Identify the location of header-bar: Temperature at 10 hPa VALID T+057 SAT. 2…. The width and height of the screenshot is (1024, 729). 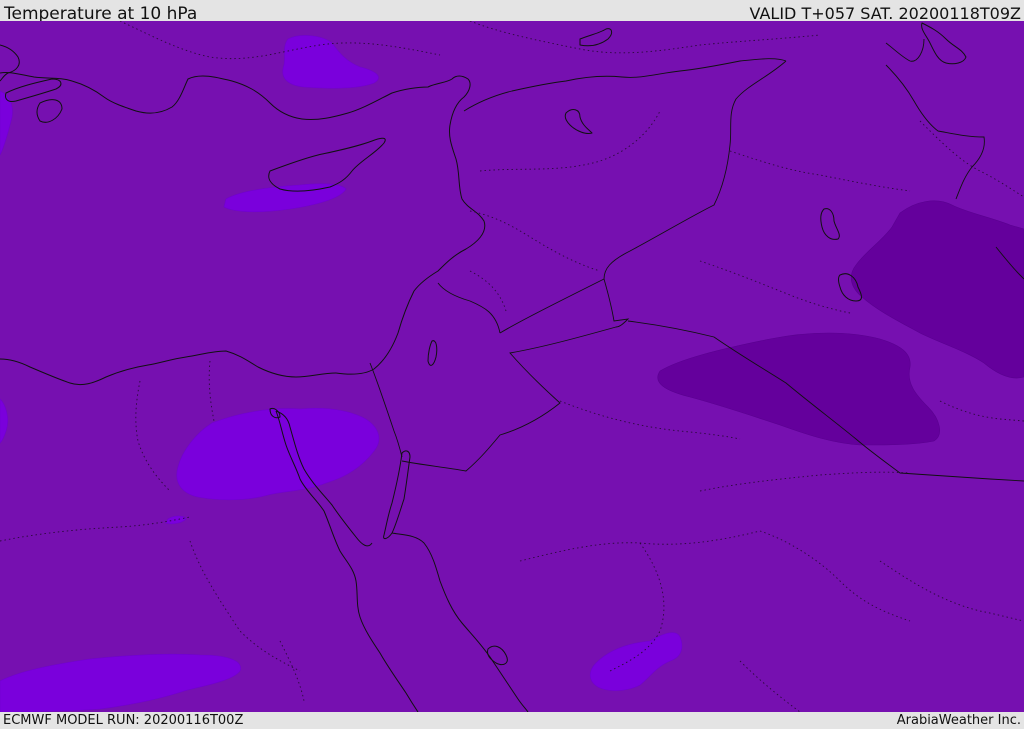
(512, 12).